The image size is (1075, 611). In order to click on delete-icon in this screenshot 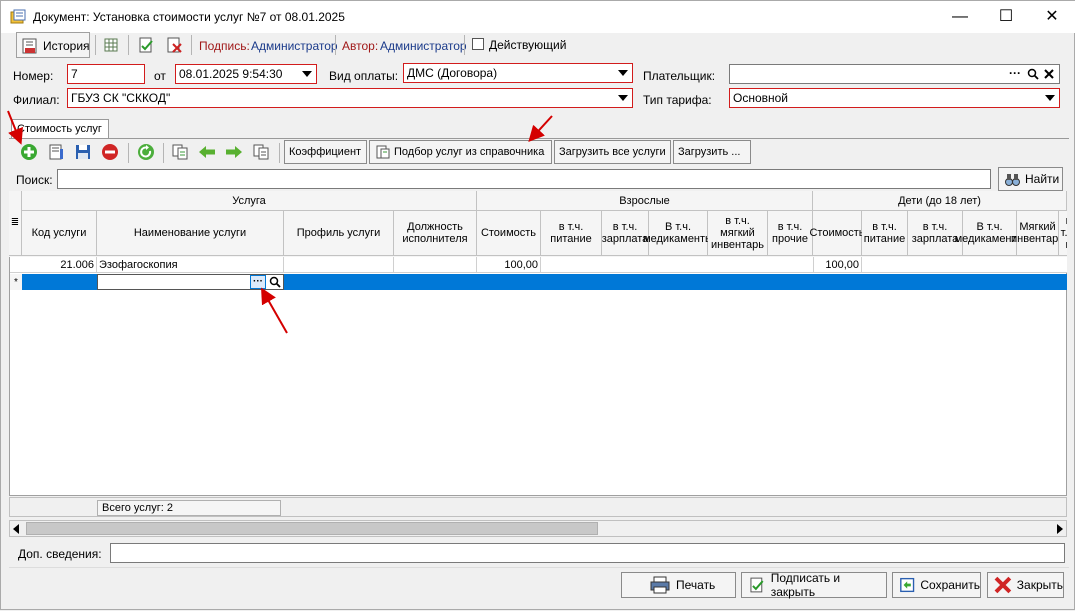, I will do `click(110, 152)`.